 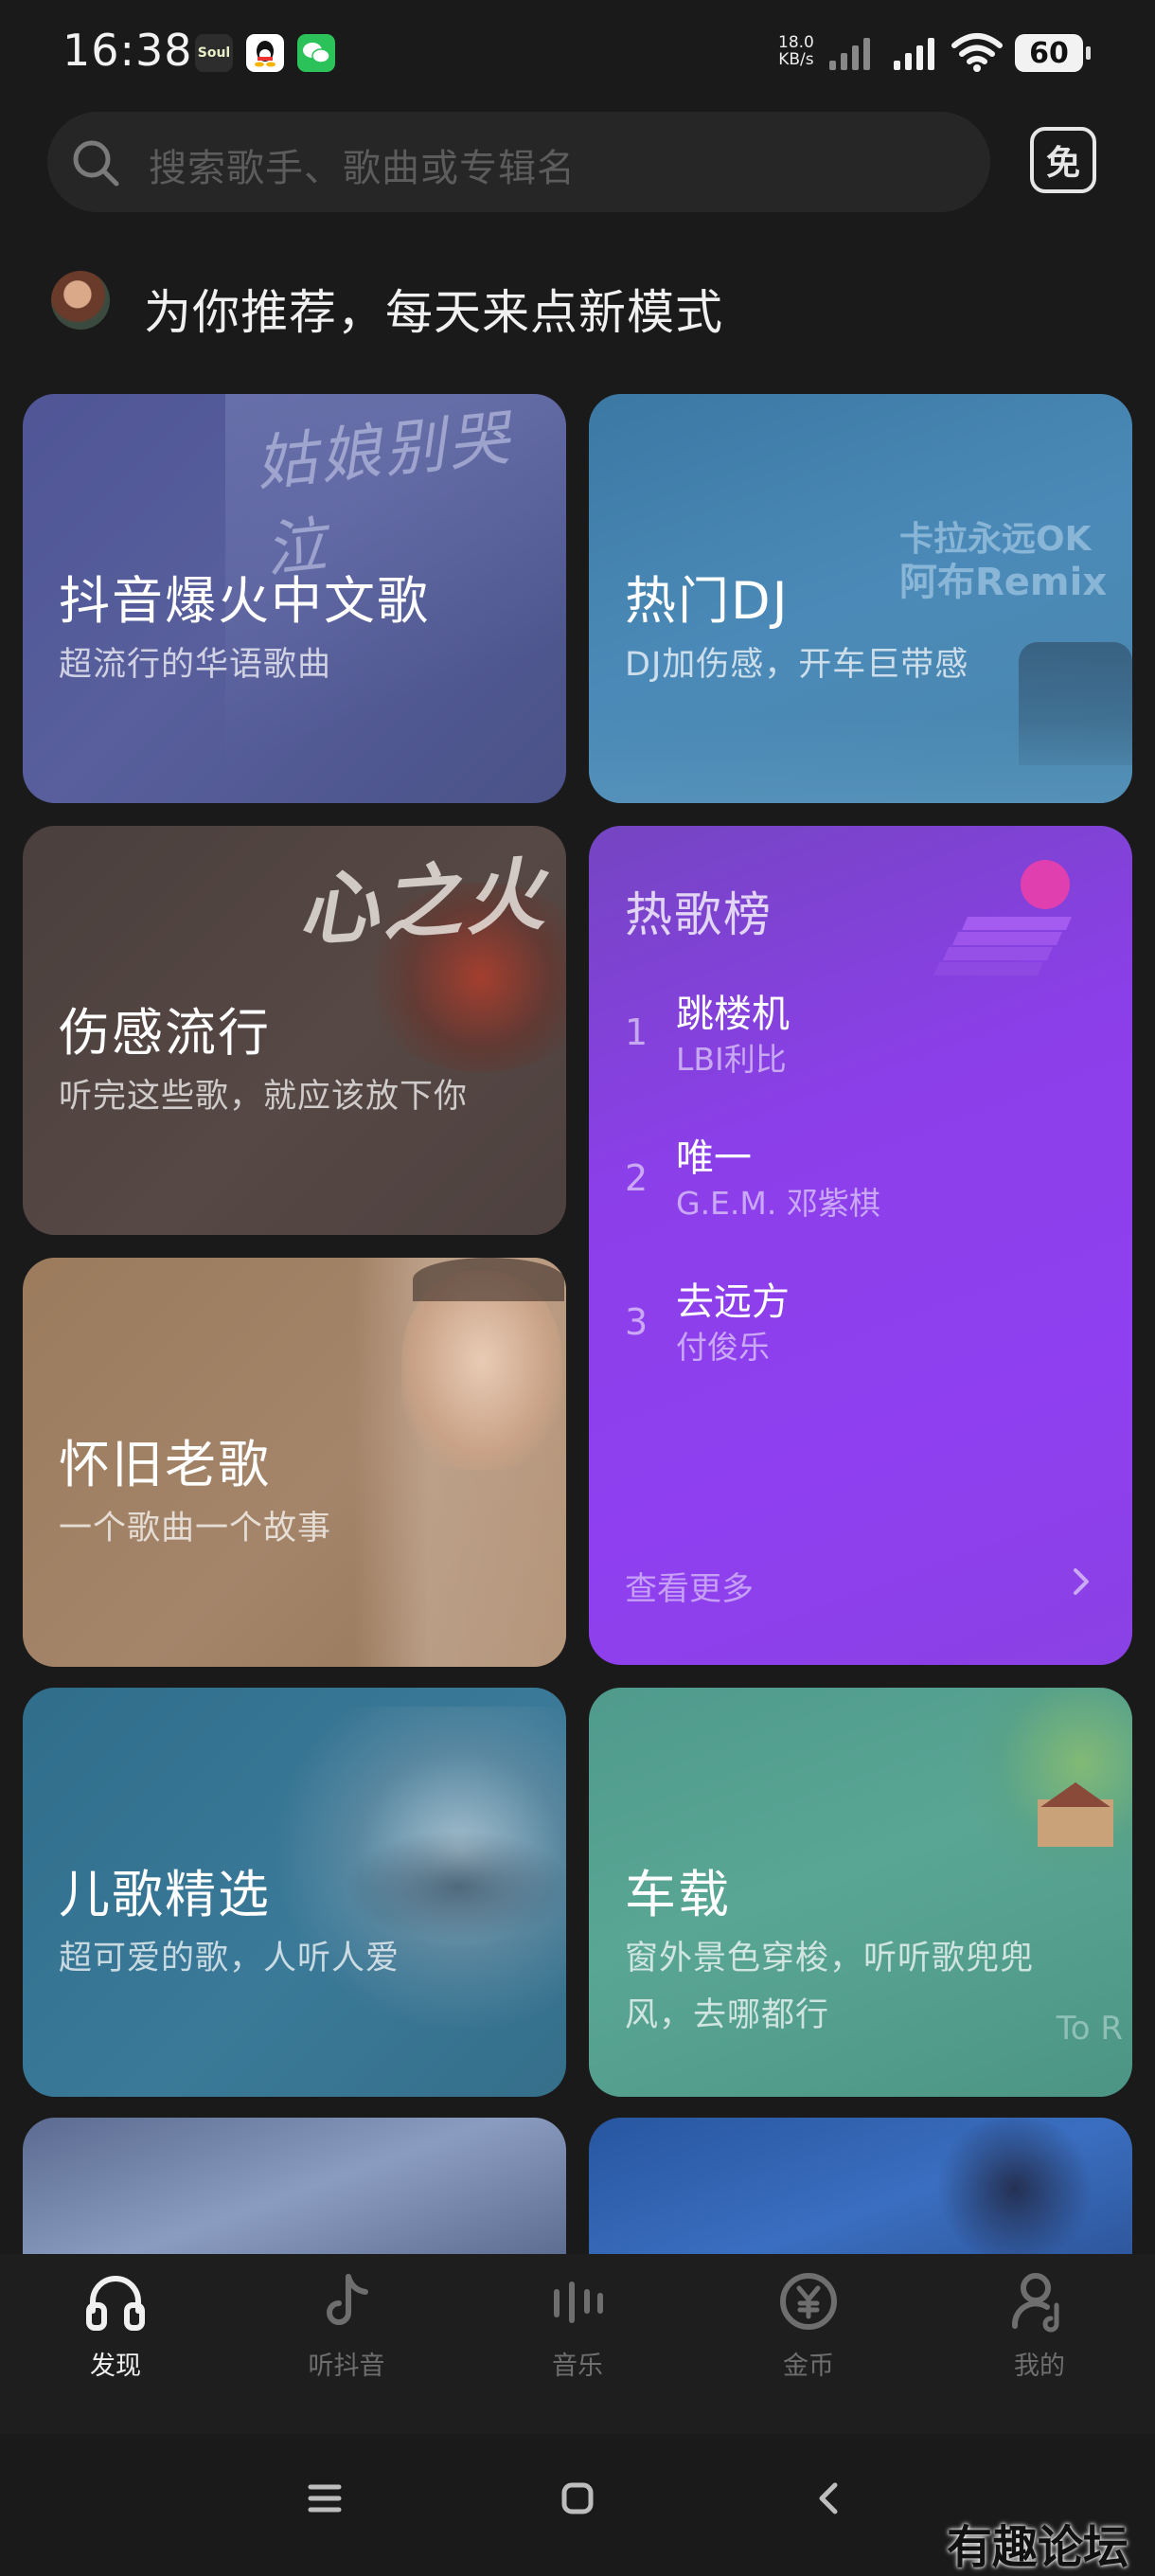 What do you see at coordinates (1037, 2547) in the screenshot?
I see `watermark: 有趣论坛` at bounding box center [1037, 2547].